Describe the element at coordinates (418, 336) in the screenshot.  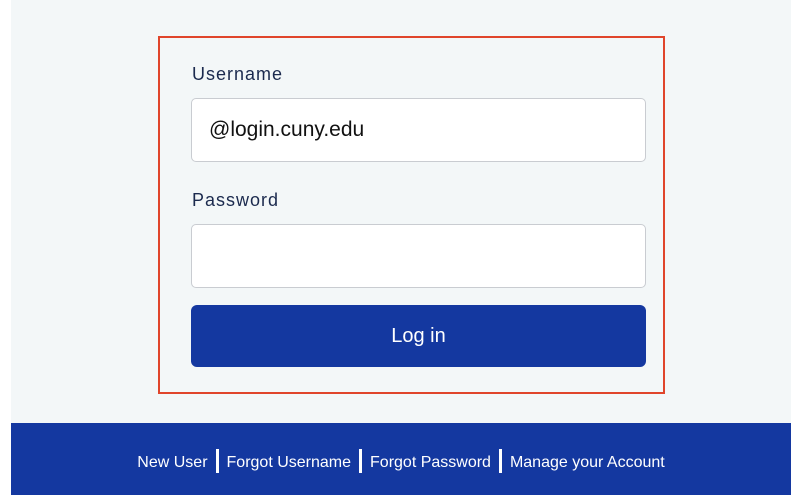
I see `login-button: Log in` at that location.